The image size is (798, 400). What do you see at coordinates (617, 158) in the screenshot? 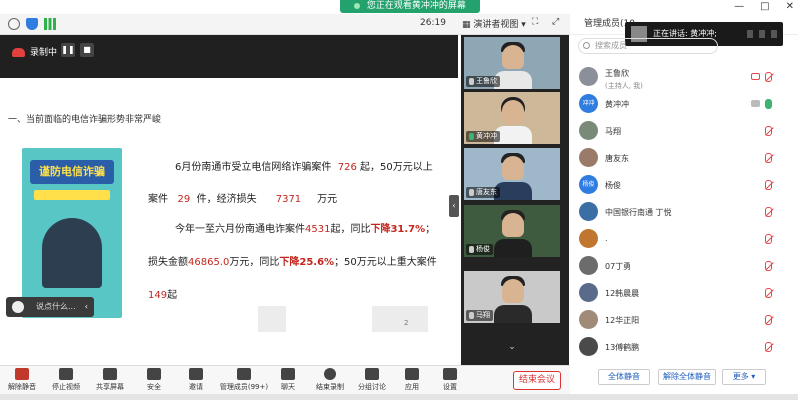
I see `member-name: 唐友东` at bounding box center [617, 158].